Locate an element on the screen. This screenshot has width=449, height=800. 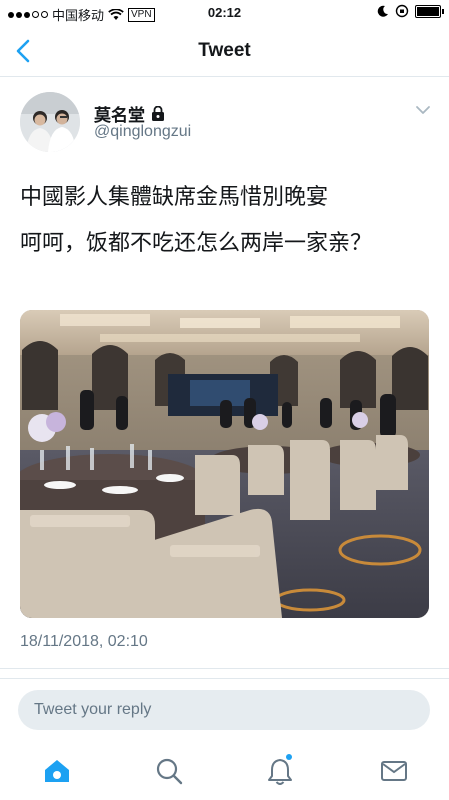
reply-input is located at coordinates (216, 710).